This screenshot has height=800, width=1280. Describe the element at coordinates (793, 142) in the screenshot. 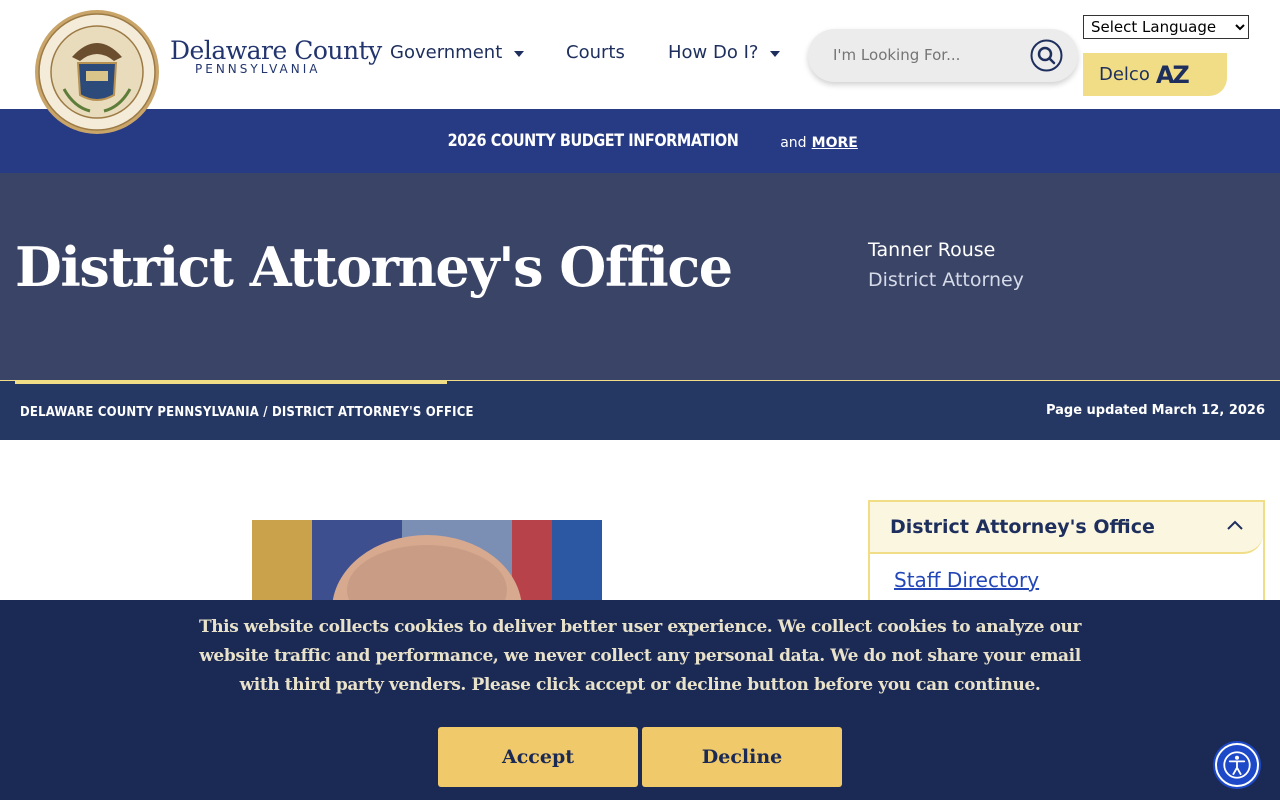

I see `alert-and-text: and` at that location.